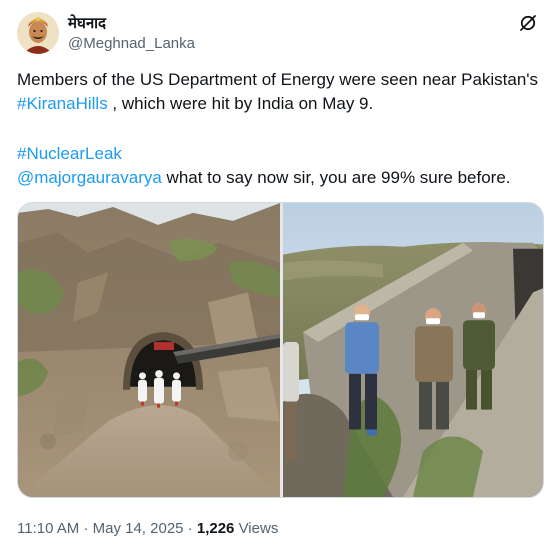 Image resolution: width=555 pixels, height=550 pixels. I want to click on author-names: मेघनाद @Meghnad_Lanka, so click(131, 34).